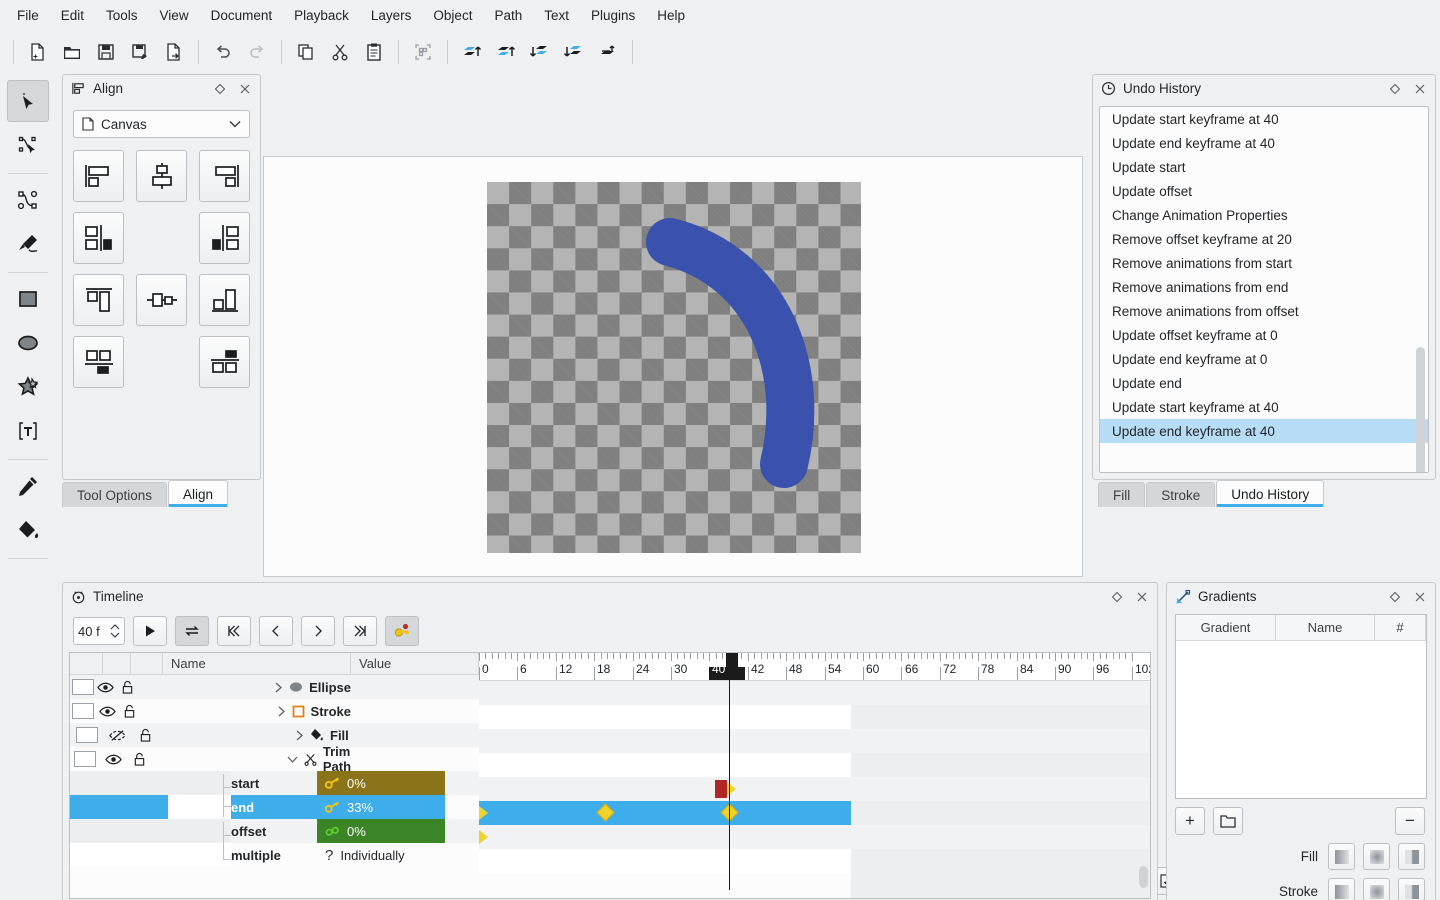 The width and height of the screenshot is (1440, 900). I want to click on undo-item: Remove animations from end, so click(1264, 287).